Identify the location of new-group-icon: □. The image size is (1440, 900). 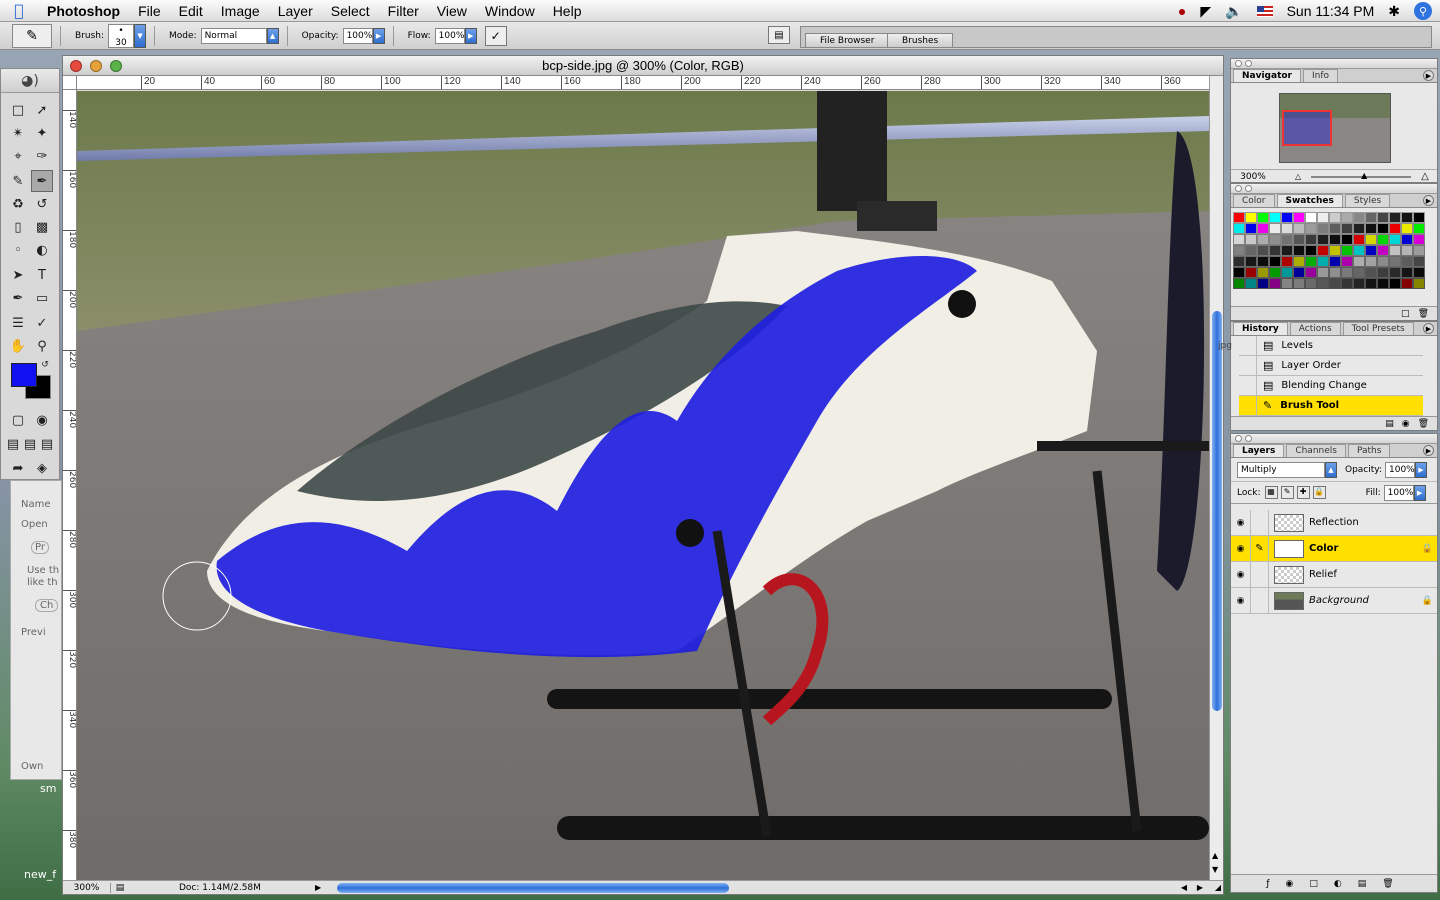
(1313, 884).